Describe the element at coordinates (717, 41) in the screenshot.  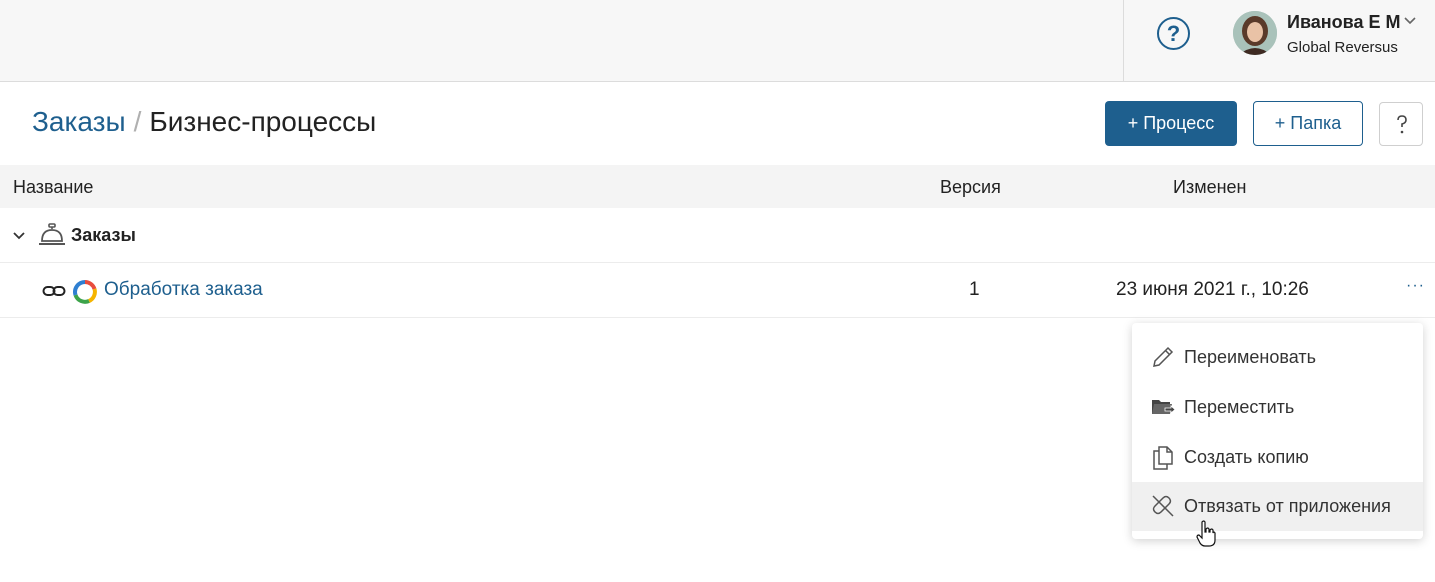
I see `top-bar: ? Иванова Е М Global Reversus` at that location.